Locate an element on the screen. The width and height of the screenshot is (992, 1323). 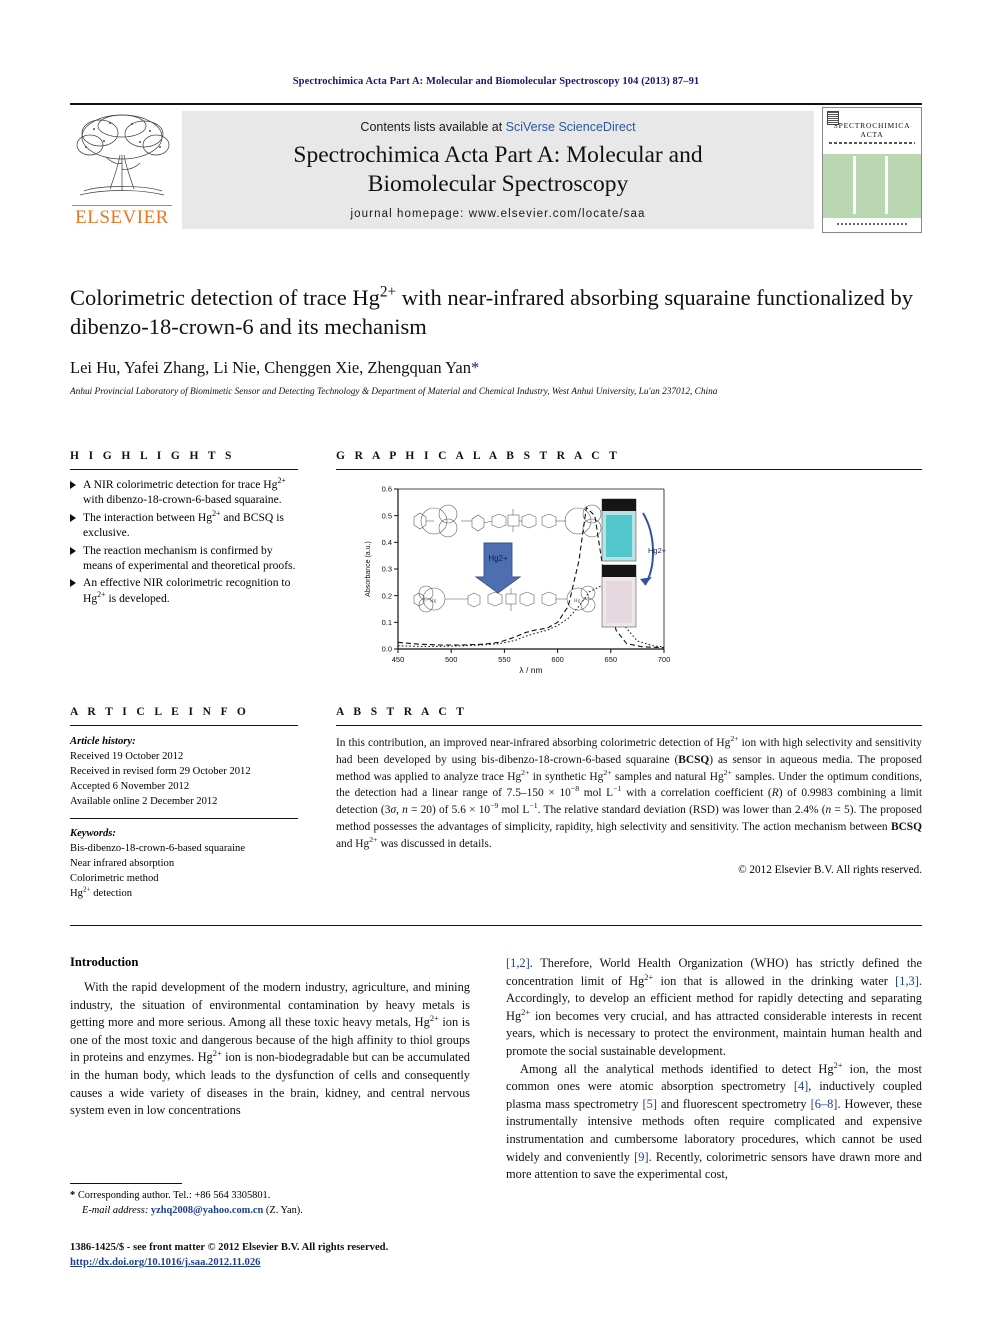
svg-text: Hg2+ is located at coordinates (657, 550).